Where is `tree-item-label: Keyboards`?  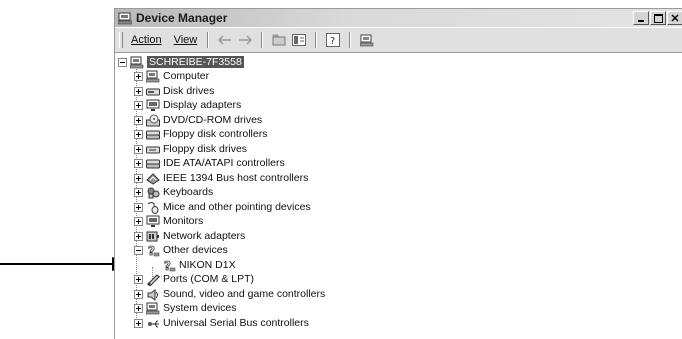
tree-item-label: Keyboards is located at coordinates (188, 192).